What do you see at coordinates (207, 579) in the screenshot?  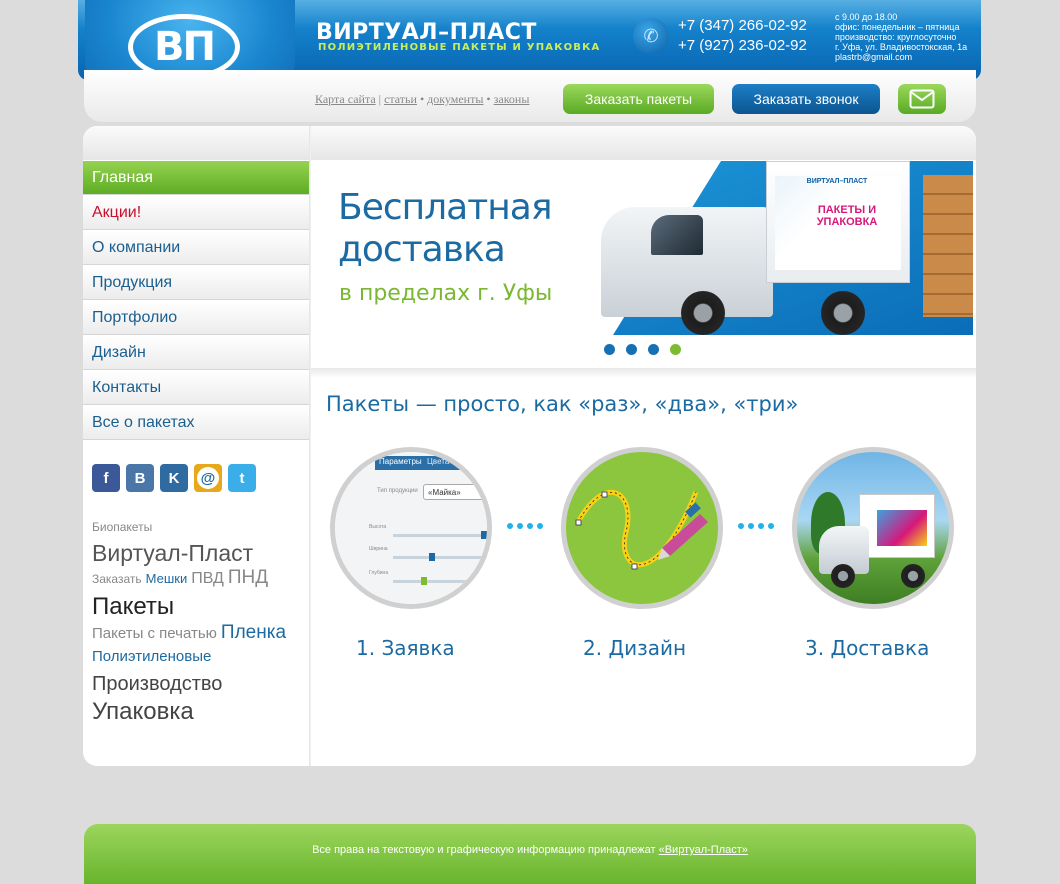 I see `tag-pvd: ПВД` at bounding box center [207, 579].